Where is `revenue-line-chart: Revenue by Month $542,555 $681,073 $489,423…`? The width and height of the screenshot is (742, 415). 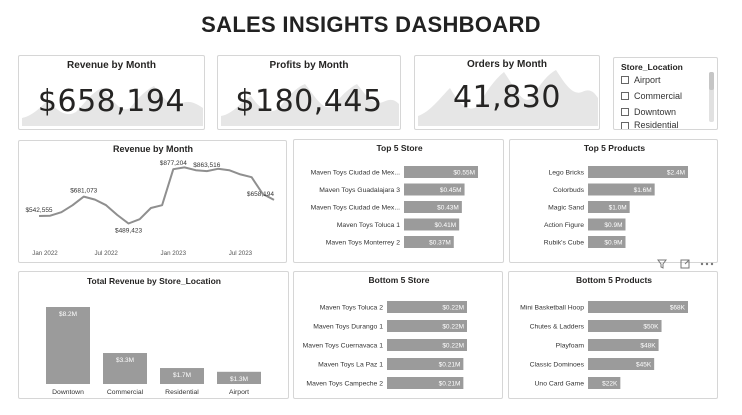
revenue-line-chart: Revenue by Month $542,555 $681,073 $489,423… is located at coordinates (150, 200).